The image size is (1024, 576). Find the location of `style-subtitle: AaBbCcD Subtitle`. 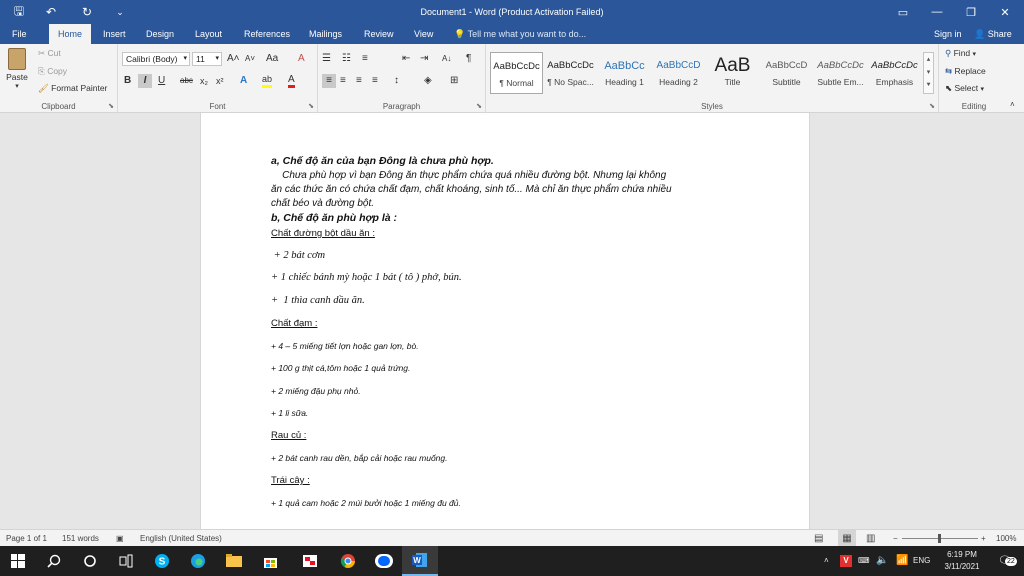

style-subtitle: AaBbCcD Subtitle is located at coordinates (786, 73).